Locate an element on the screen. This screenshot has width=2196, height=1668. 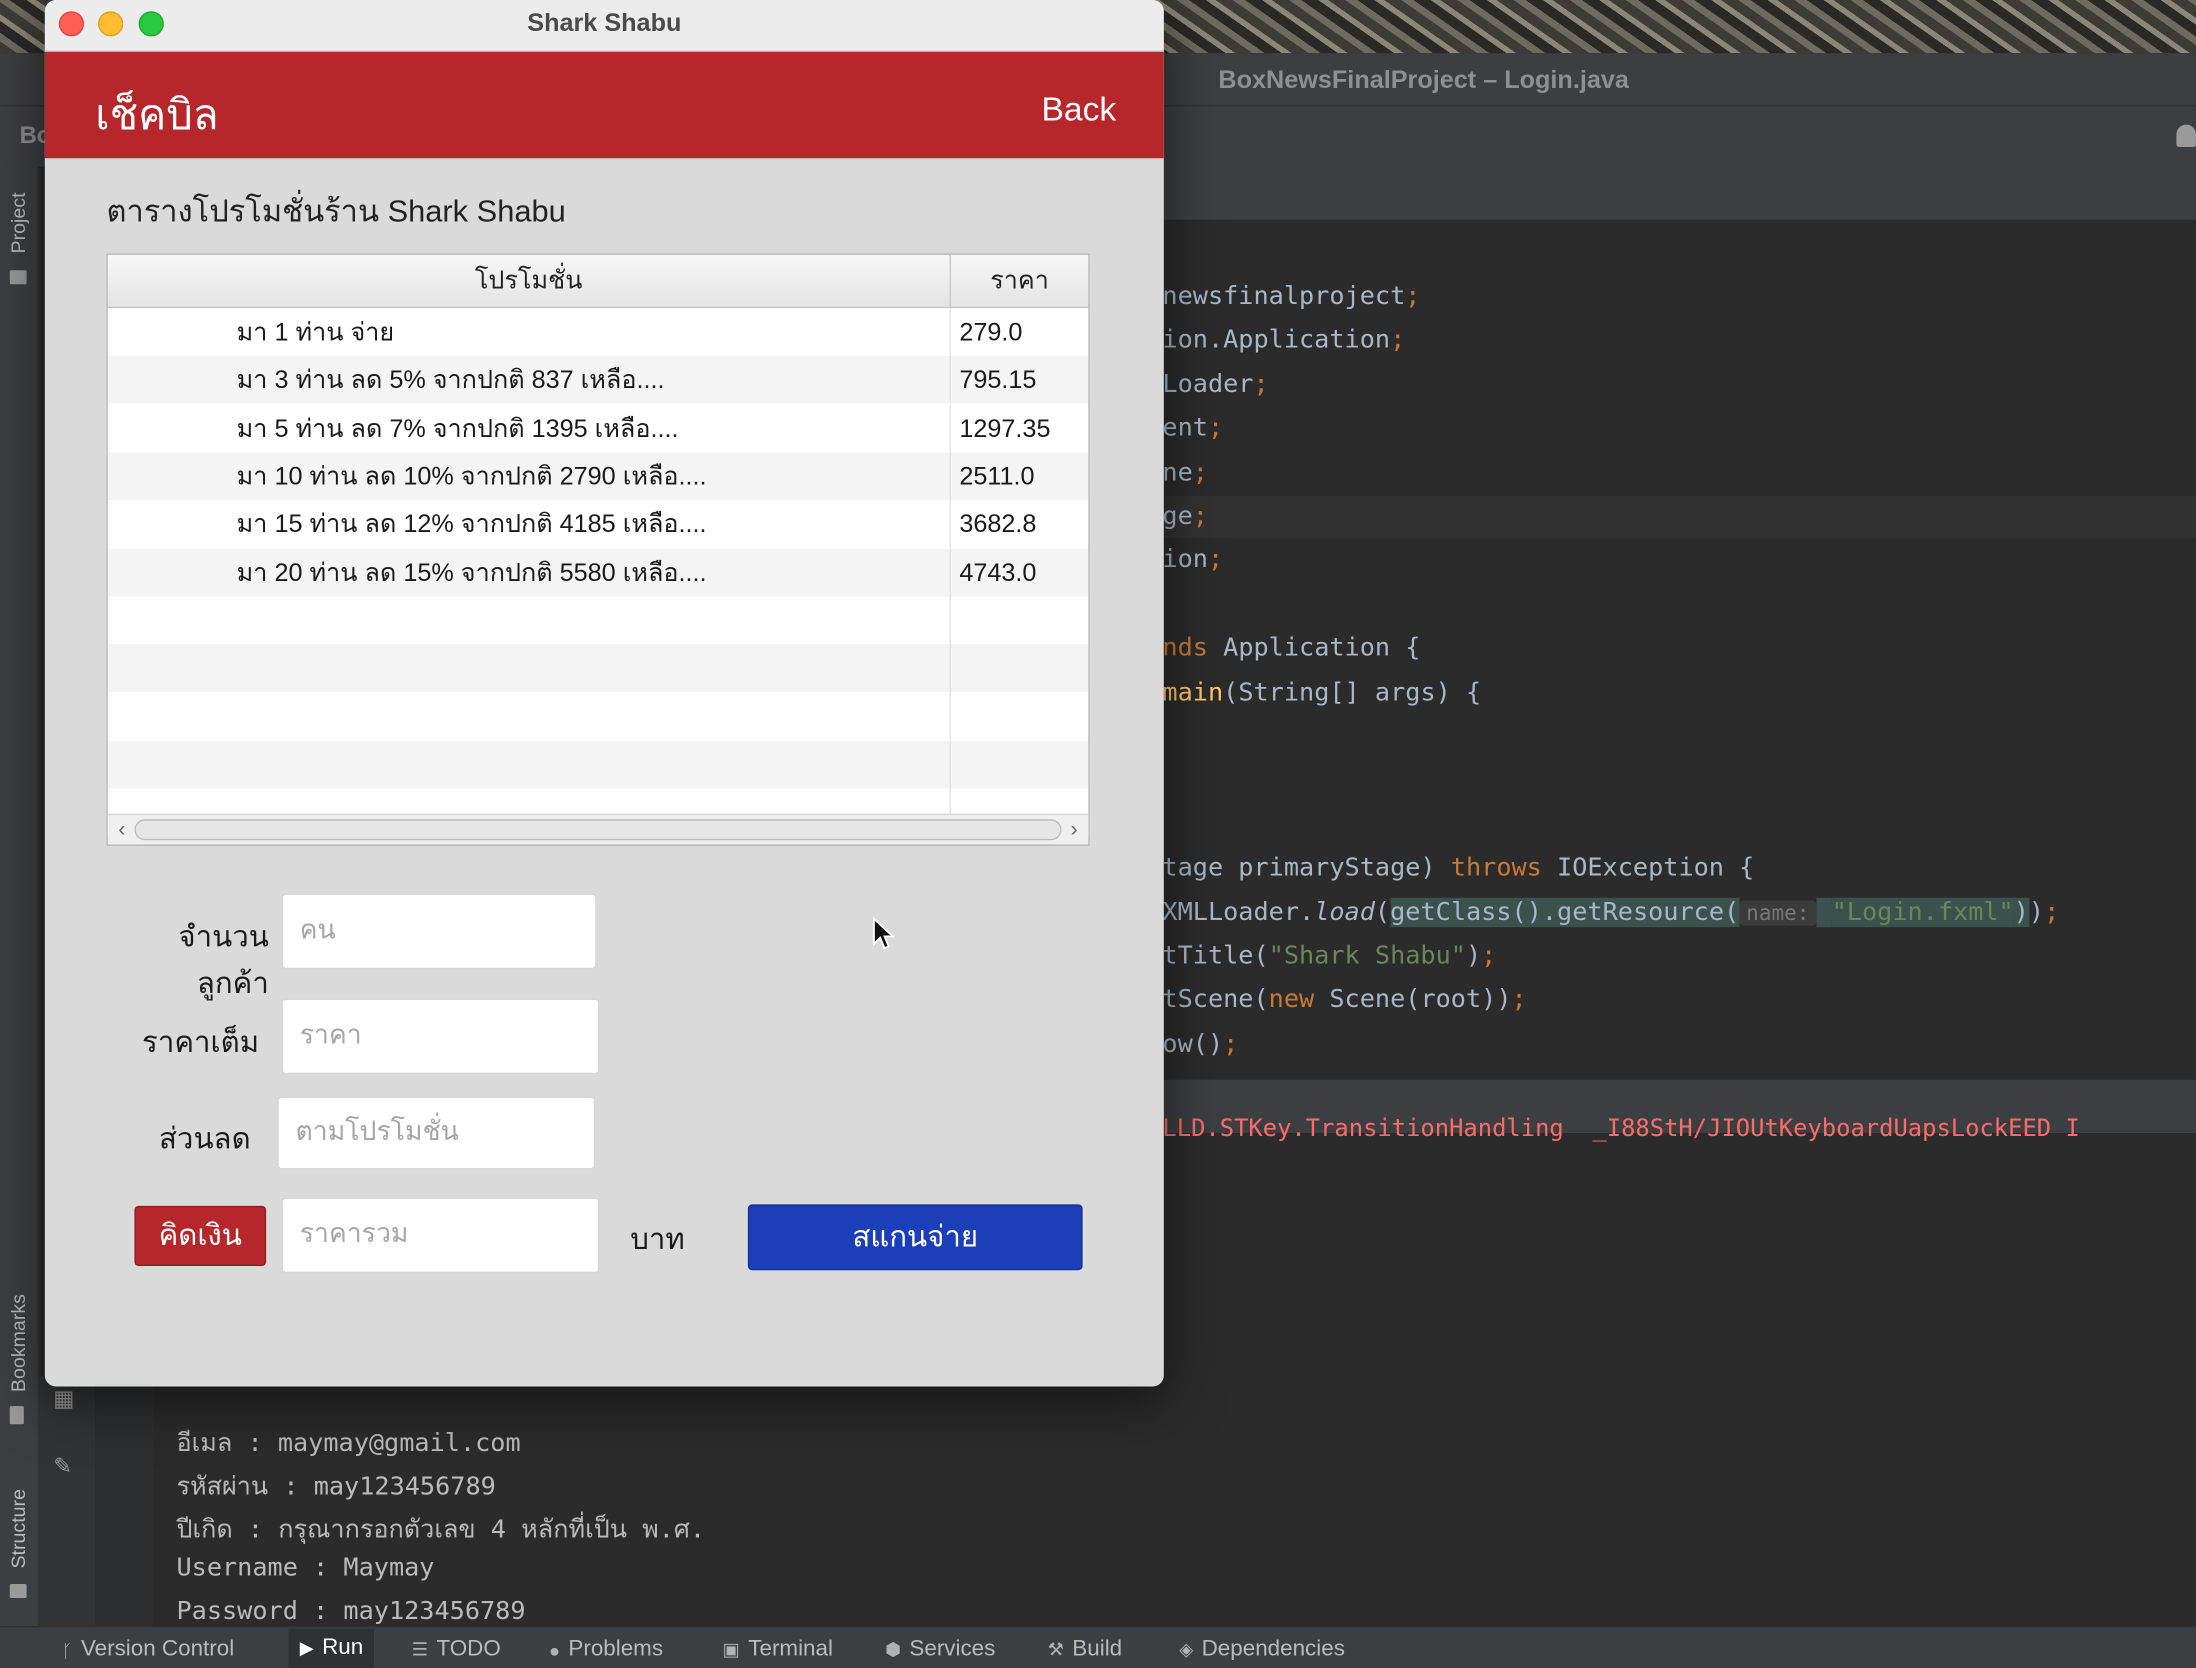
code-line: tage primaryStage) throws IOException { is located at coordinates (1679, 869).